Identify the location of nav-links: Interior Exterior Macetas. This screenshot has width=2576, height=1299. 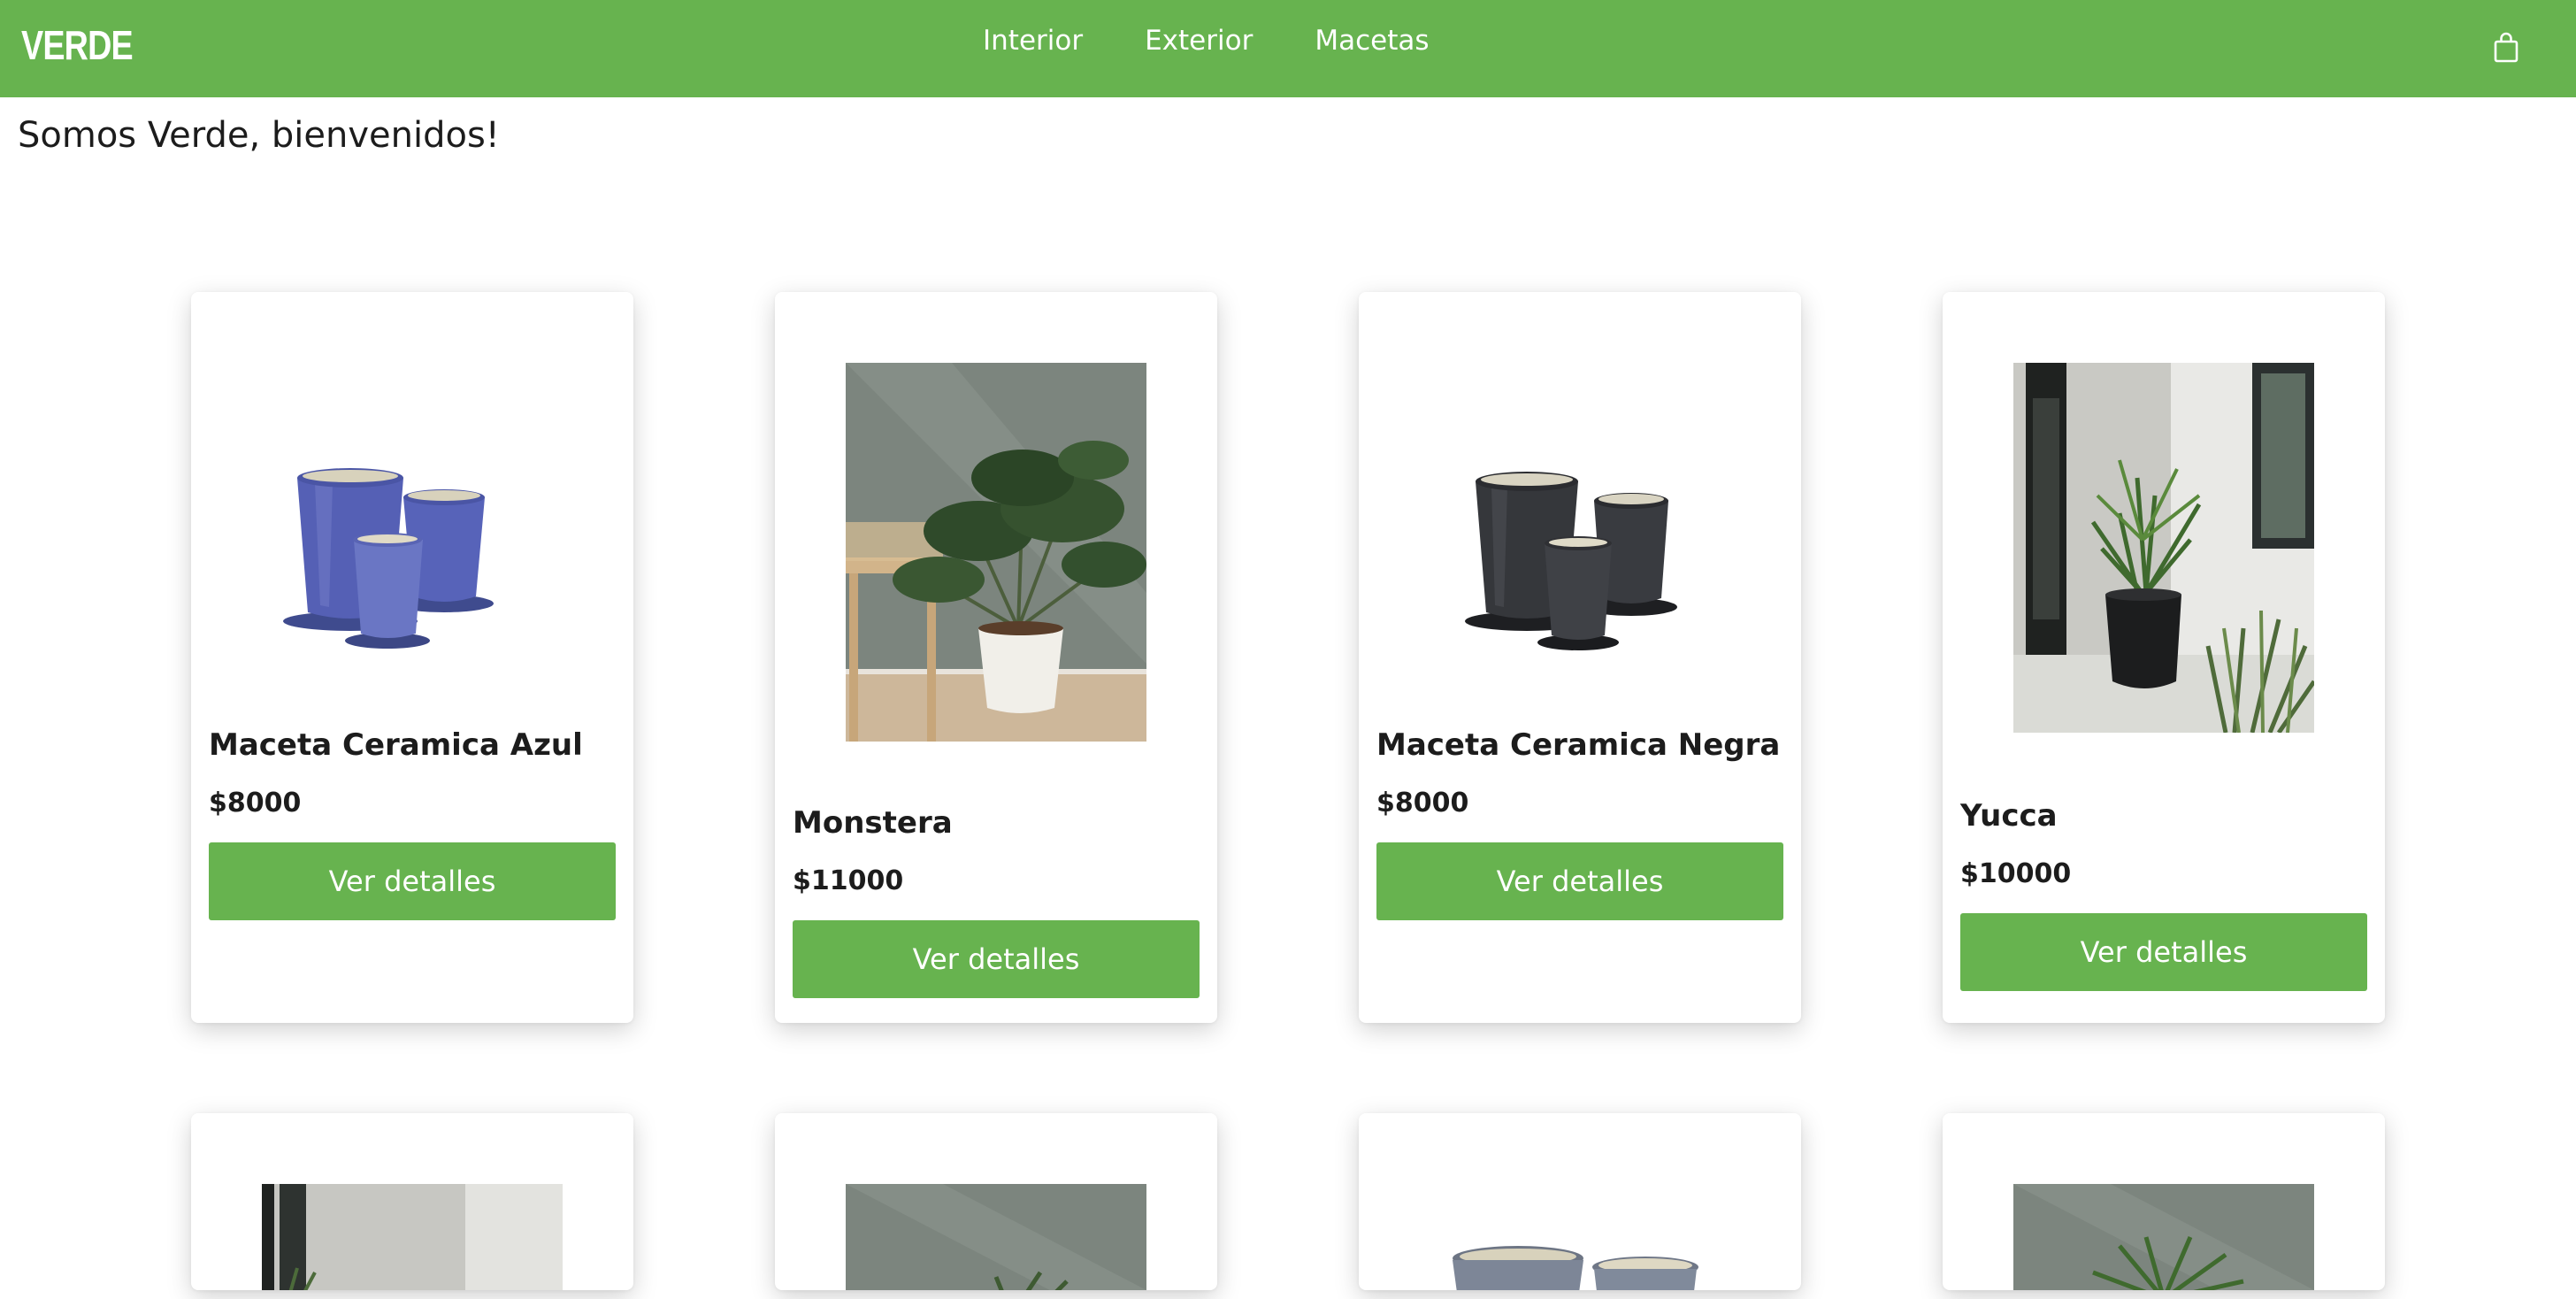
(1206, 41).